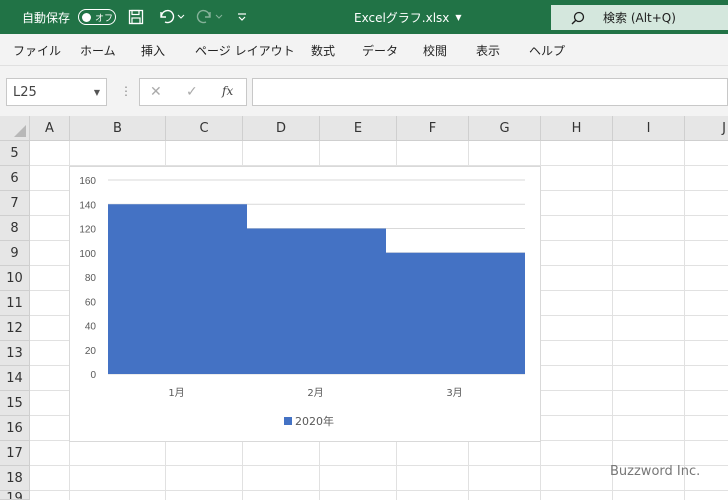 The image size is (728, 500). I want to click on row-header-12: 12, so click(15, 328).